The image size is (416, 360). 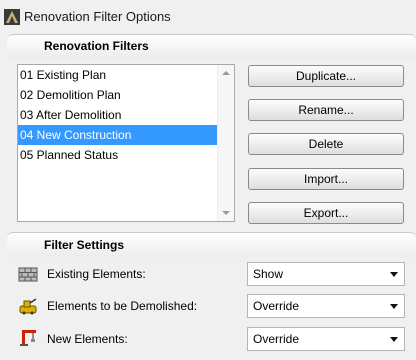 I want to click on existing-elements-select: Show, so click(x=326, y=274).